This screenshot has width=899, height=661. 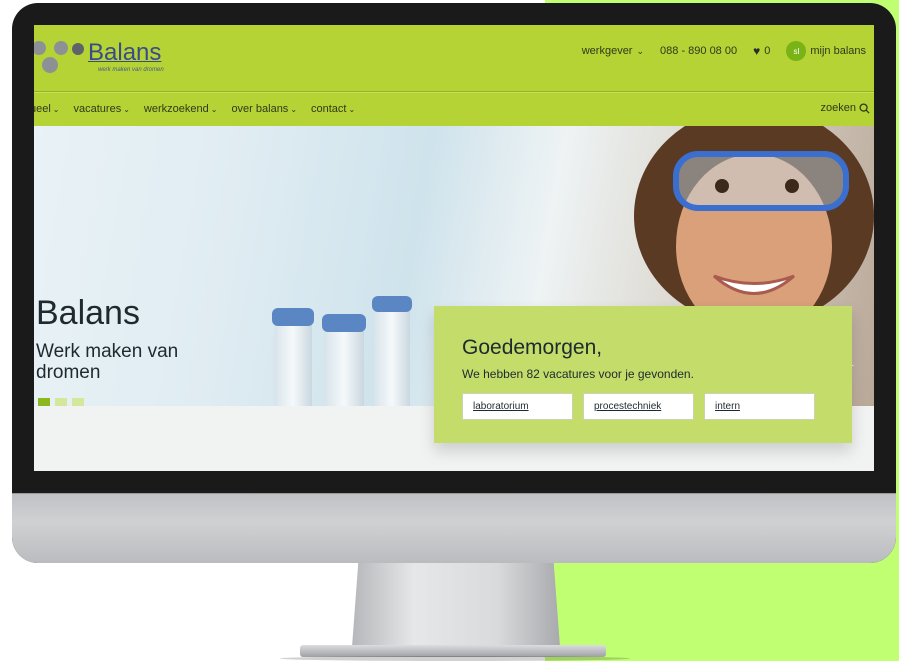 What do you see at coordinates (759, 406) in the screenshot?
I see `tag-intern: intern` at bounding box center [759, 406].